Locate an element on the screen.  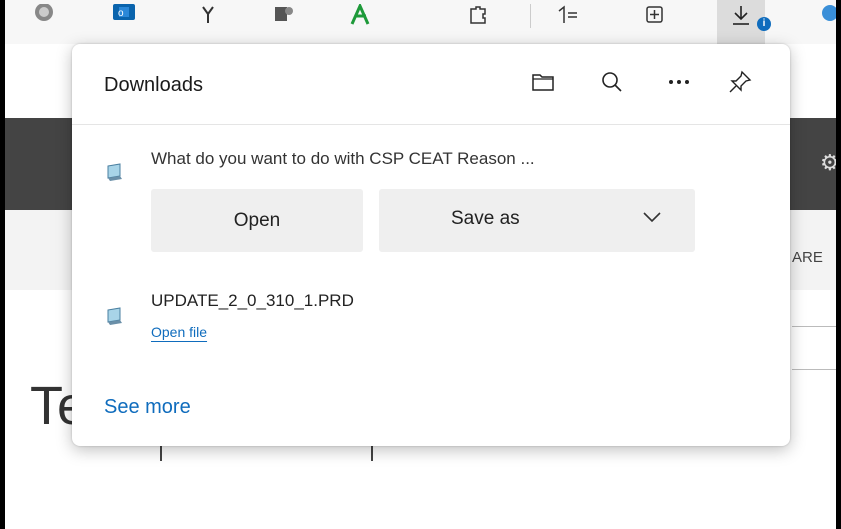
svg-text: o is located at coordinates (121, 13).